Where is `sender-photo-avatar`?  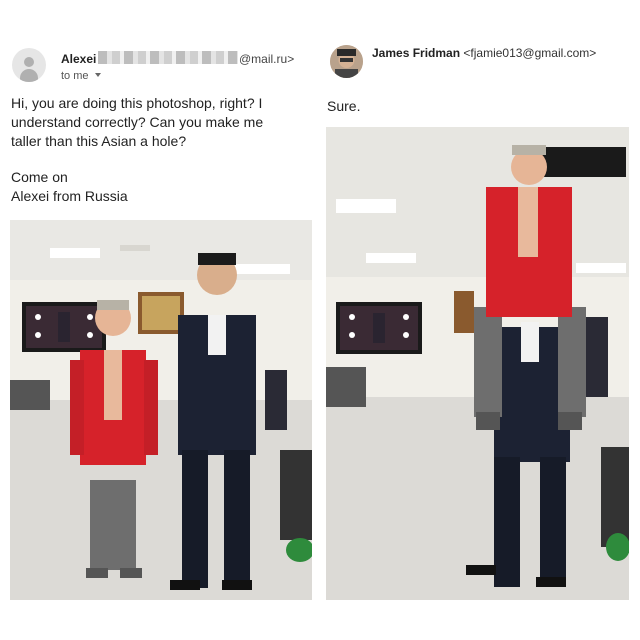
sender-photo-avatar is located at coordinates (346, 61).